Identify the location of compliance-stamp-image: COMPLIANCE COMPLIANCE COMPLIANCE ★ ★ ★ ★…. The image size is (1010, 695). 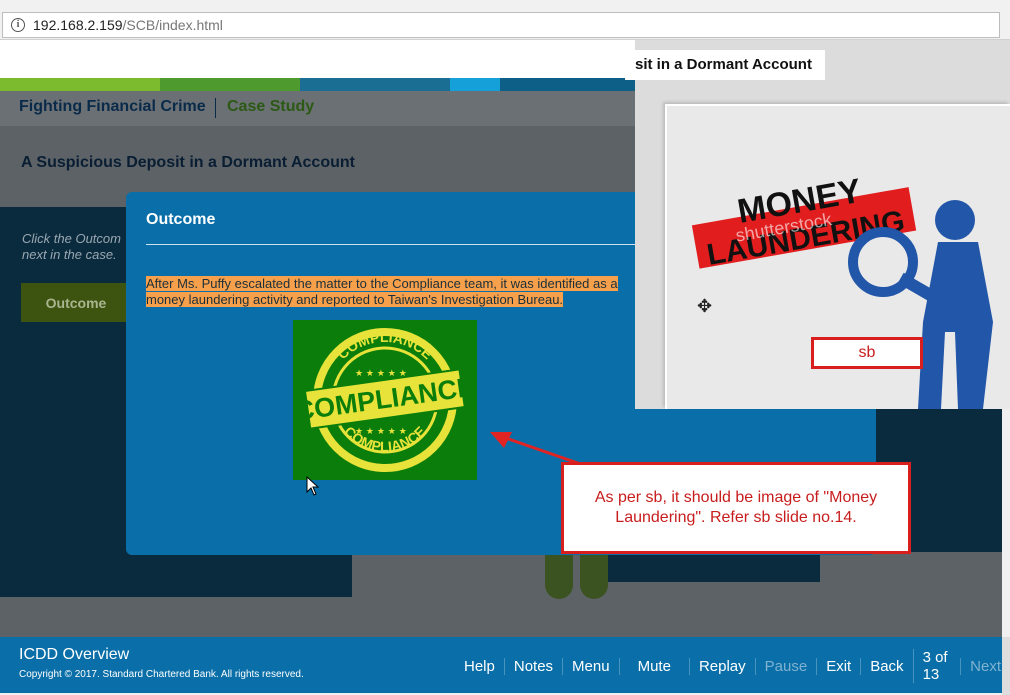
(385, 400).